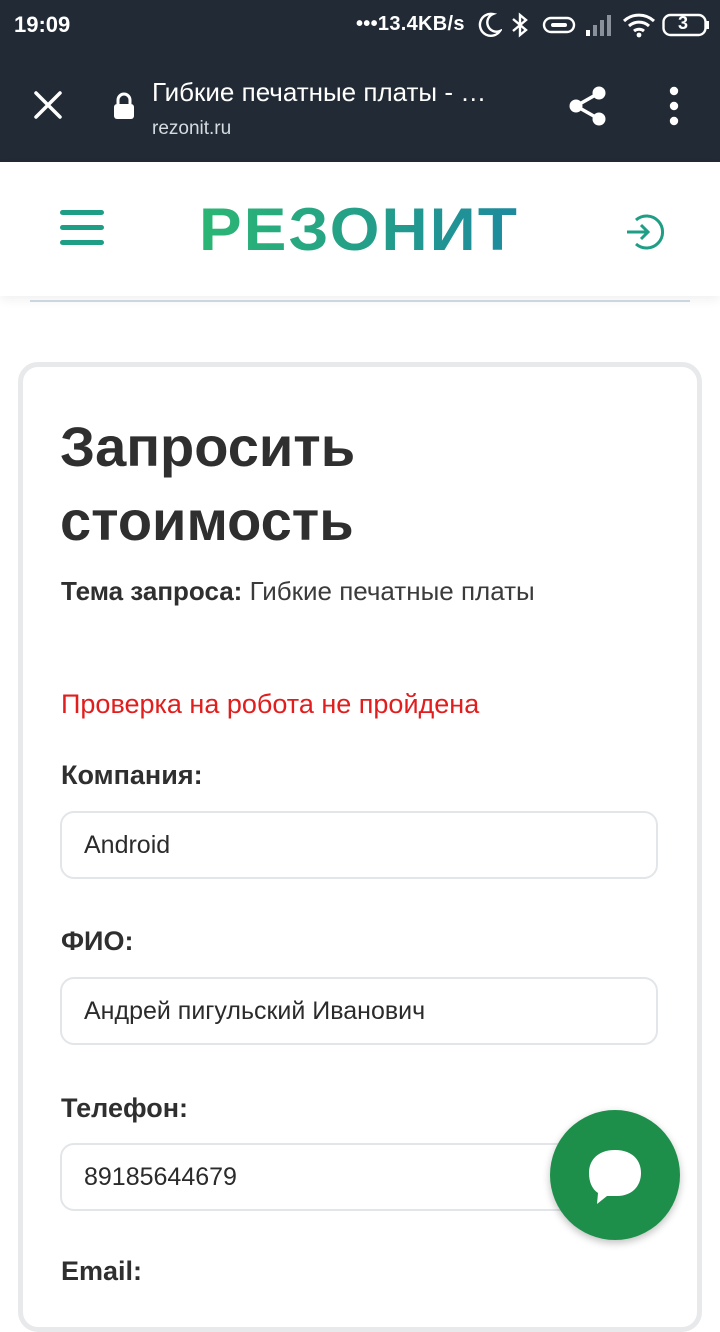 The width and height of the screenshot is (720, 1332). I want to click on login-icon, so click(646, 232).